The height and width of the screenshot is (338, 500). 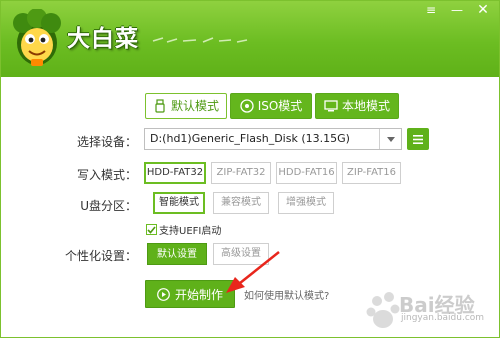 I want to click on tab-iso-mode: ISO模式, so click(x=271, y=106).